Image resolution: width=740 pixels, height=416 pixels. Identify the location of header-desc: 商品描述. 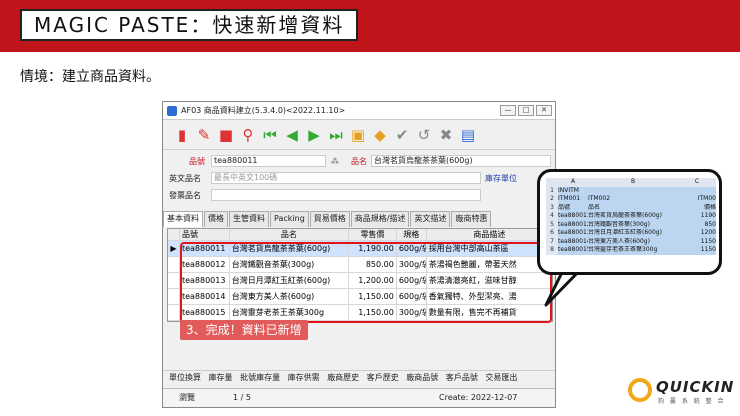
(489, 234).